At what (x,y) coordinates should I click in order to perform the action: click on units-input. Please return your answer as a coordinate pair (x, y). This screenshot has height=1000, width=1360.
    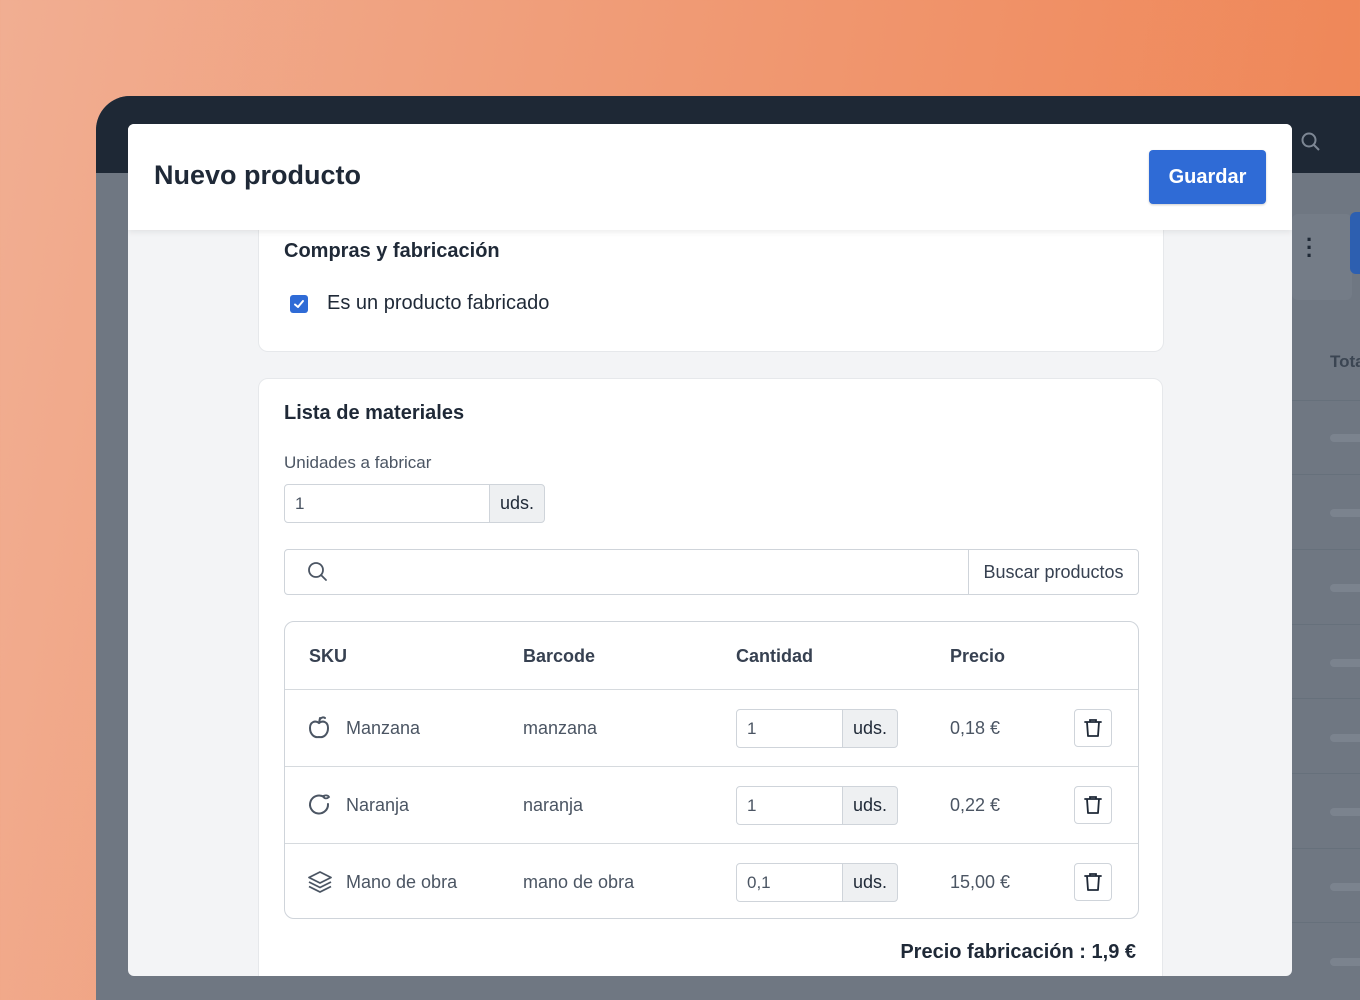
    Looking at the image, I should click on (387, 503).